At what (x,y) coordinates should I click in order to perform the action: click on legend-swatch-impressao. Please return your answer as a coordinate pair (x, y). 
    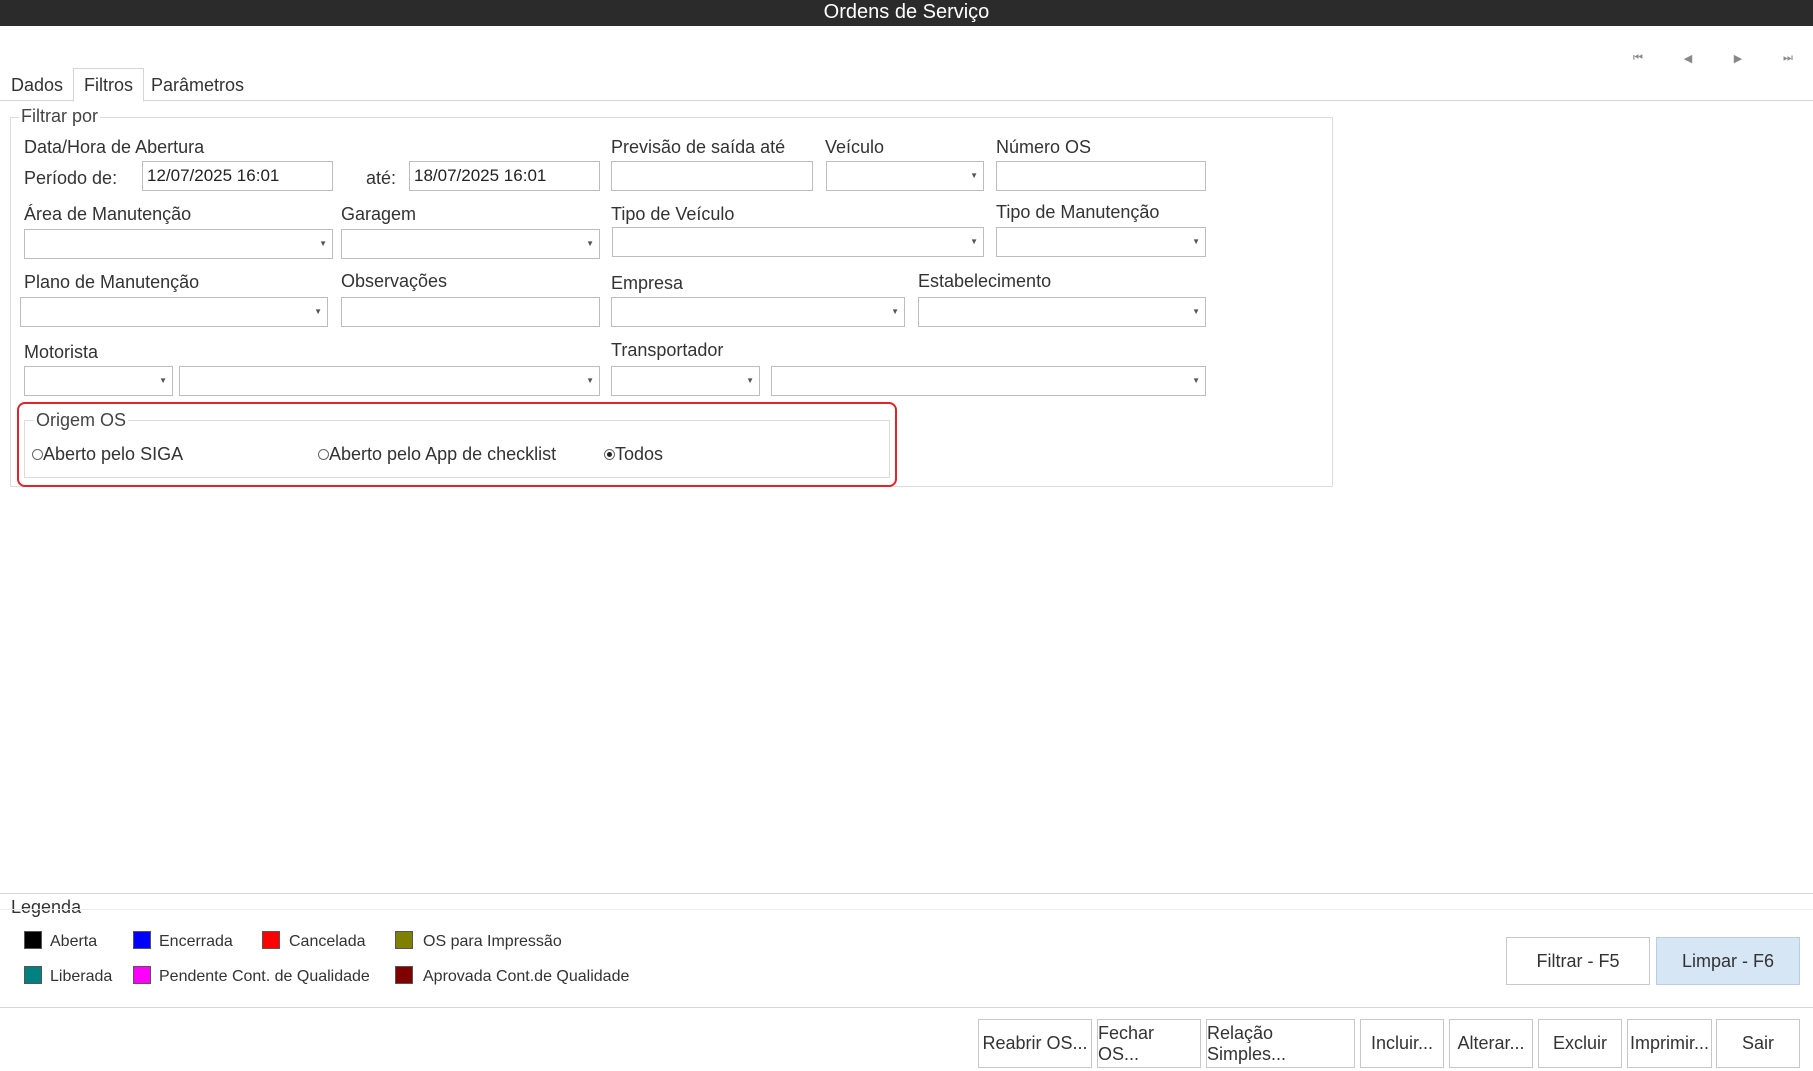
    Looking at the image, I should click on (404, 940).